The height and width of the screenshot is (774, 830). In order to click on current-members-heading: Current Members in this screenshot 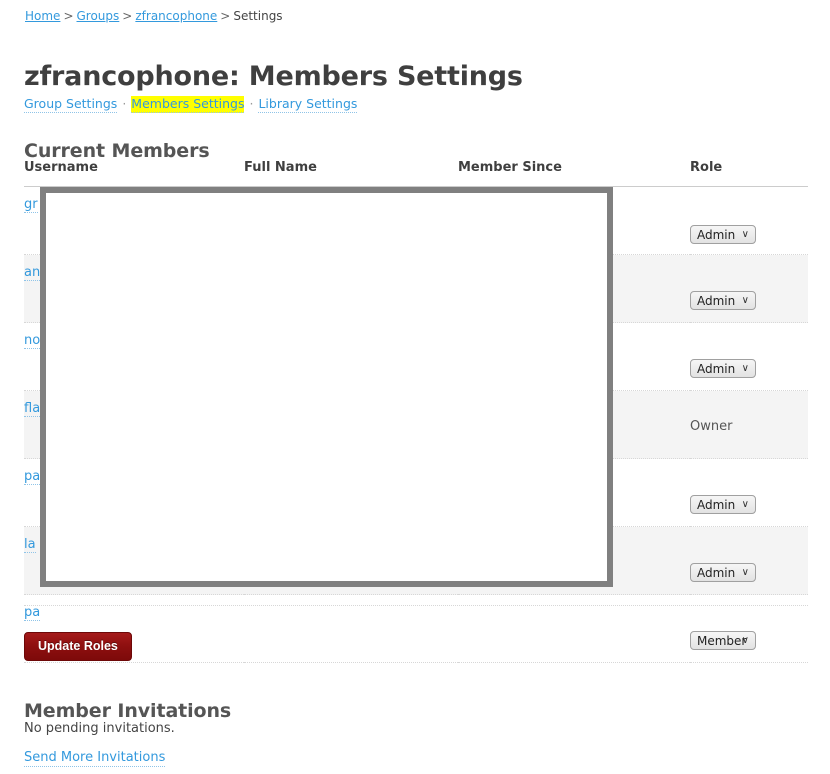, I will do `click(117, 150)`.